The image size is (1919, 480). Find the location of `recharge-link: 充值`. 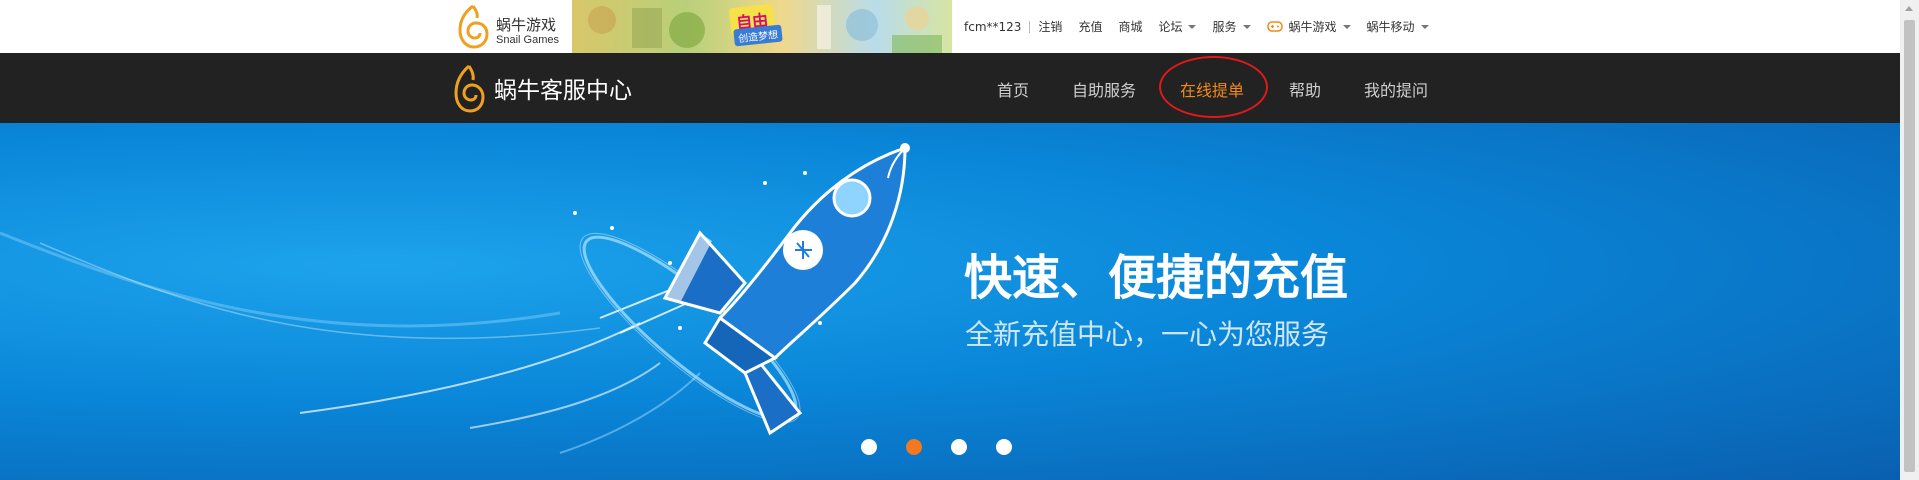

recharge-link: 充值 is located at coordinates (1090, 26).